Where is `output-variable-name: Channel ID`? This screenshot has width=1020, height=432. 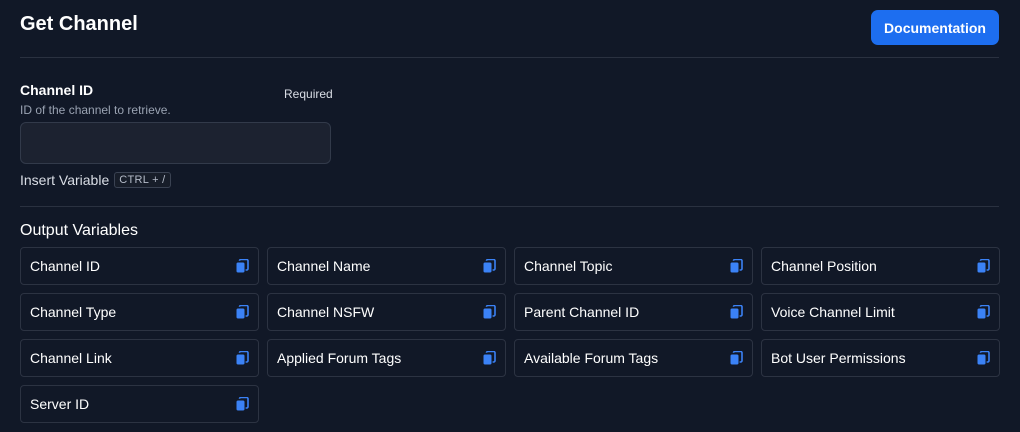
output-variable-name: Channel ID is located at coordinates (65, 266).